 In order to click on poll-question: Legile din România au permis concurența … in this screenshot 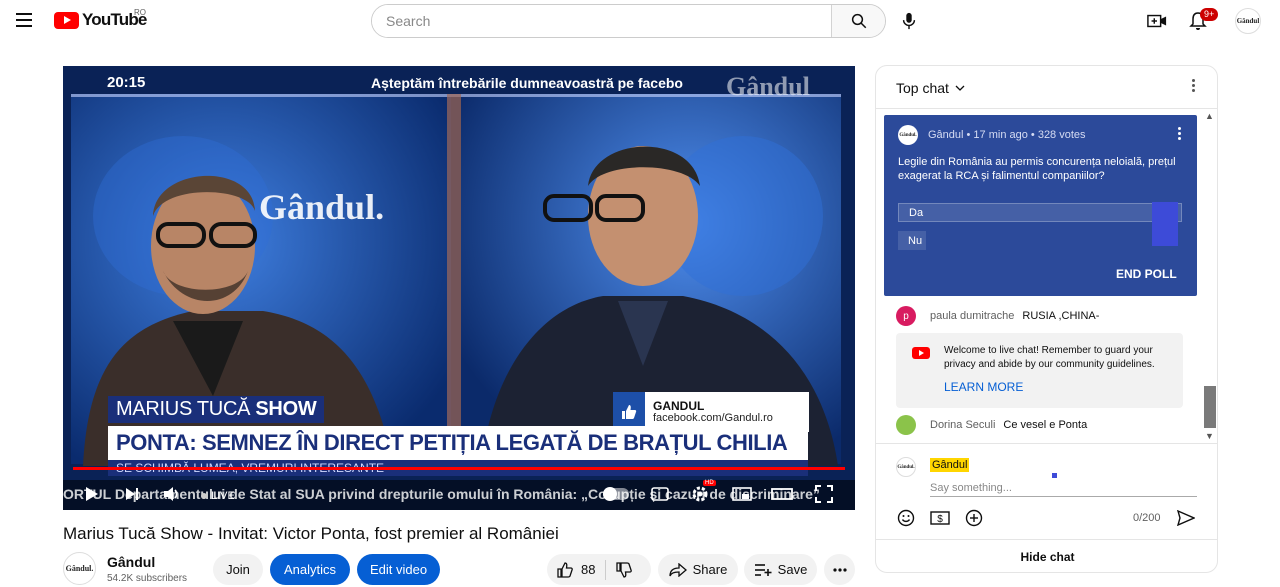, I will do `click(1037, 169)`.